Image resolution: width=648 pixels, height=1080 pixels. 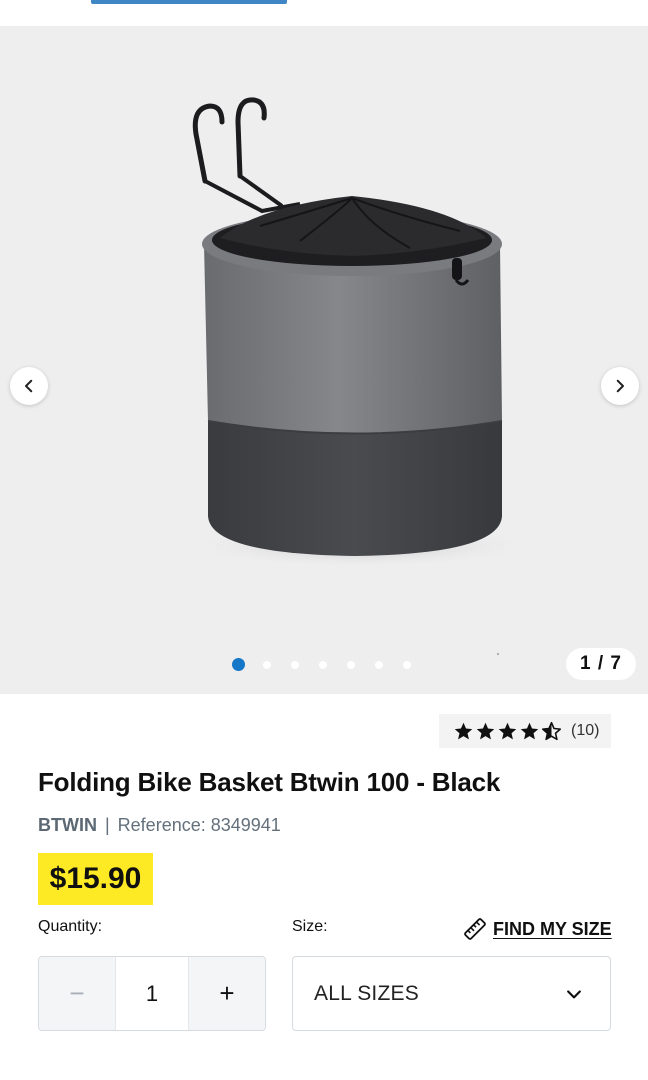 What do you see at coordinates (574, 993) in the screenshot?
I see `chevron-down-icon` at bounding box center [574, 993].